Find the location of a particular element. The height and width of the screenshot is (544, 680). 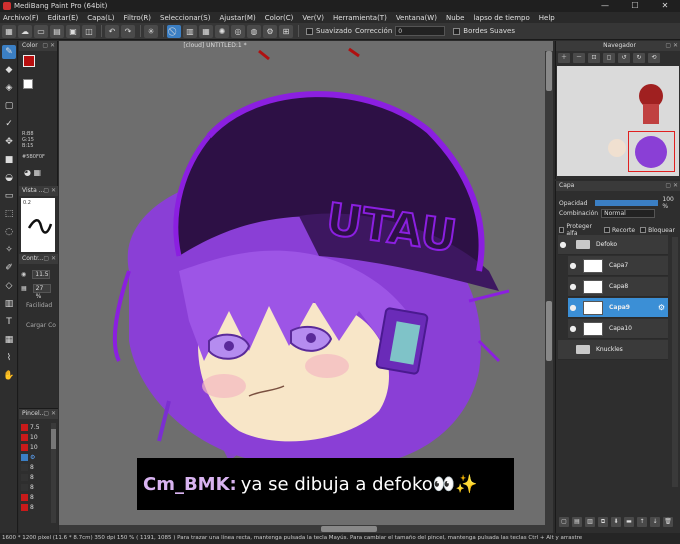

zoom-in-icon: ＋ is located at coordinates (564, 58).